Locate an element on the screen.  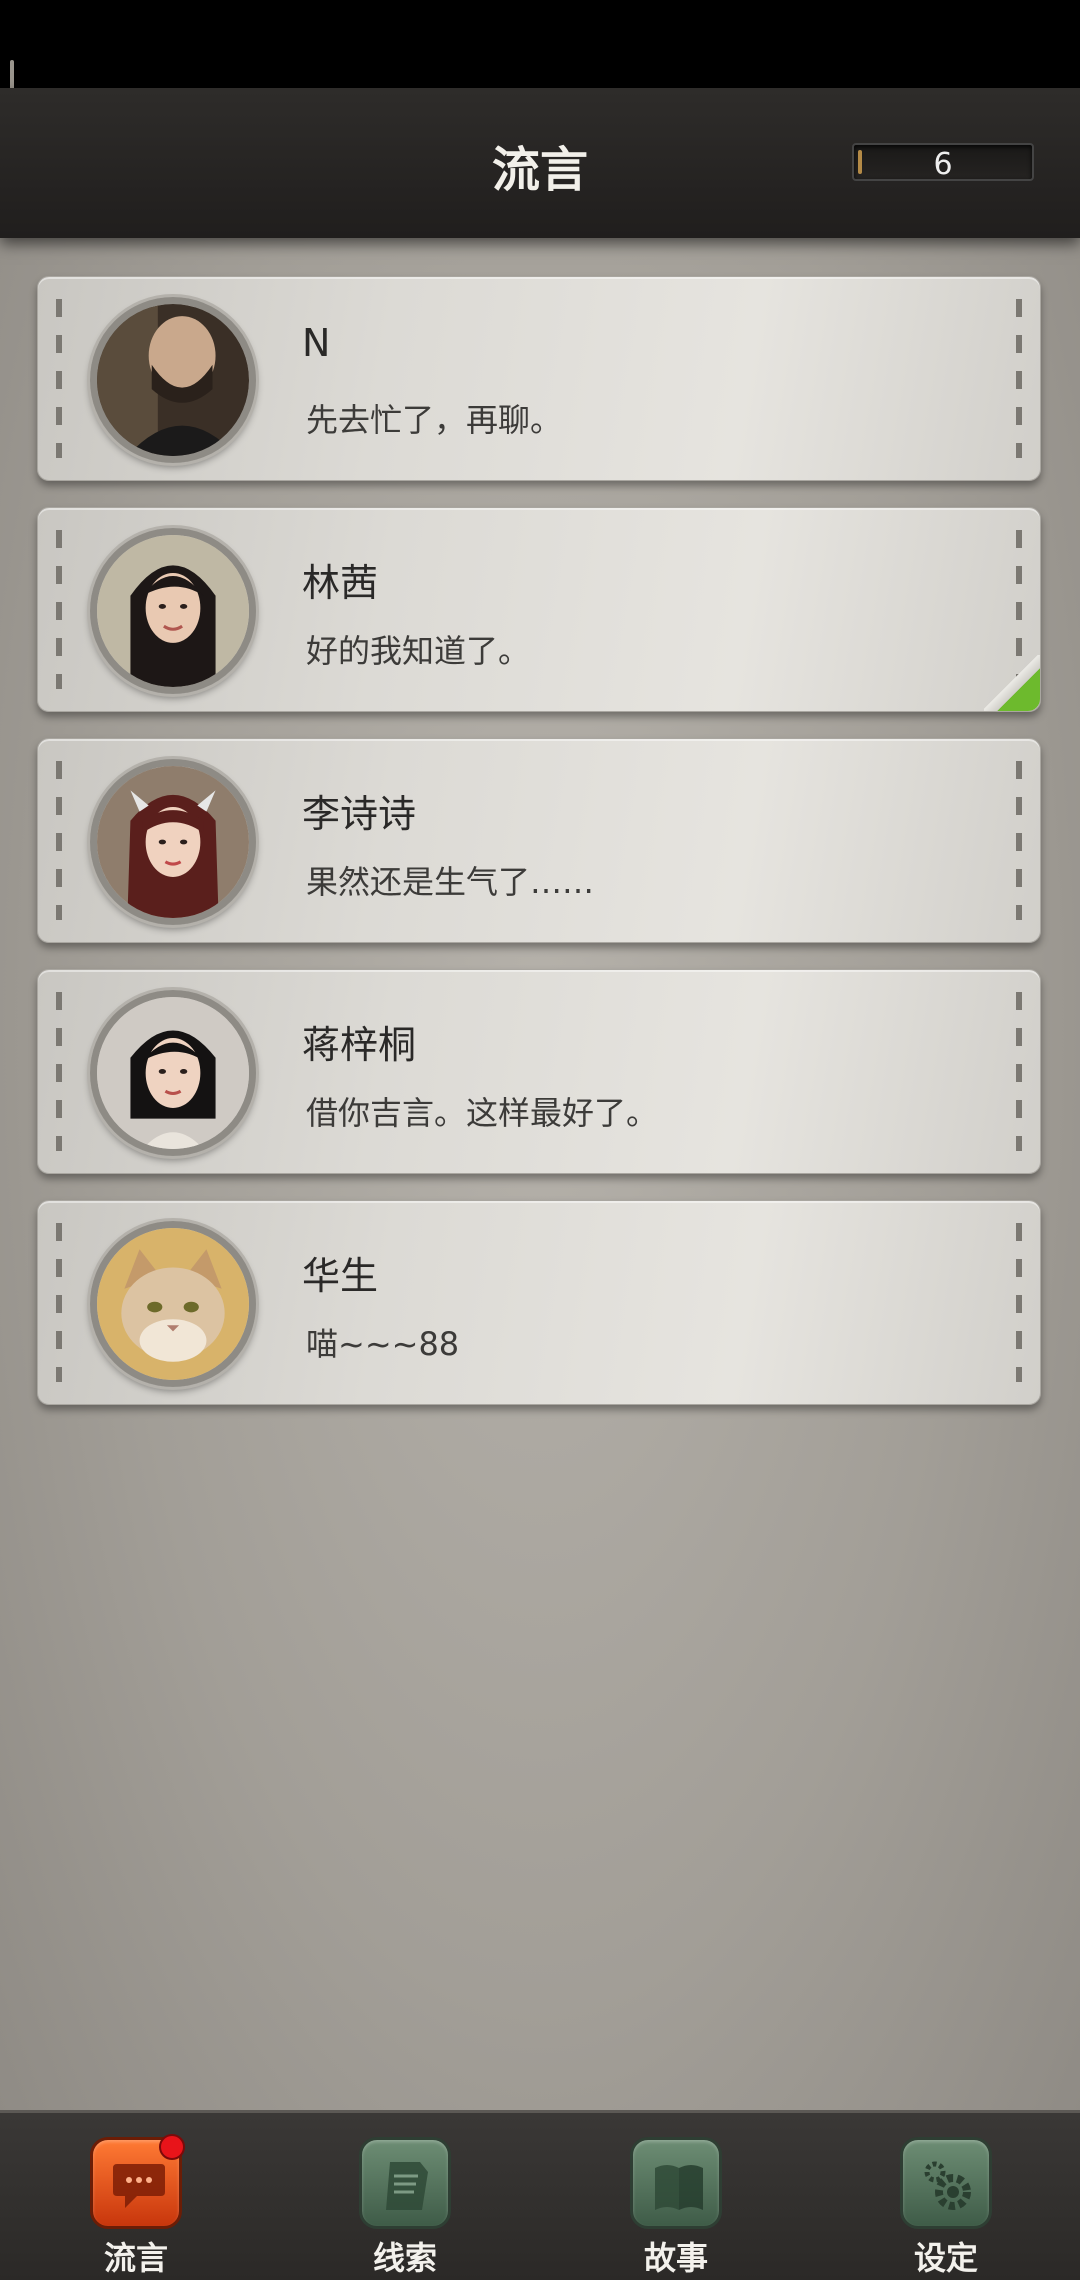
cat-avatar is located at coordinates (173, 1304).